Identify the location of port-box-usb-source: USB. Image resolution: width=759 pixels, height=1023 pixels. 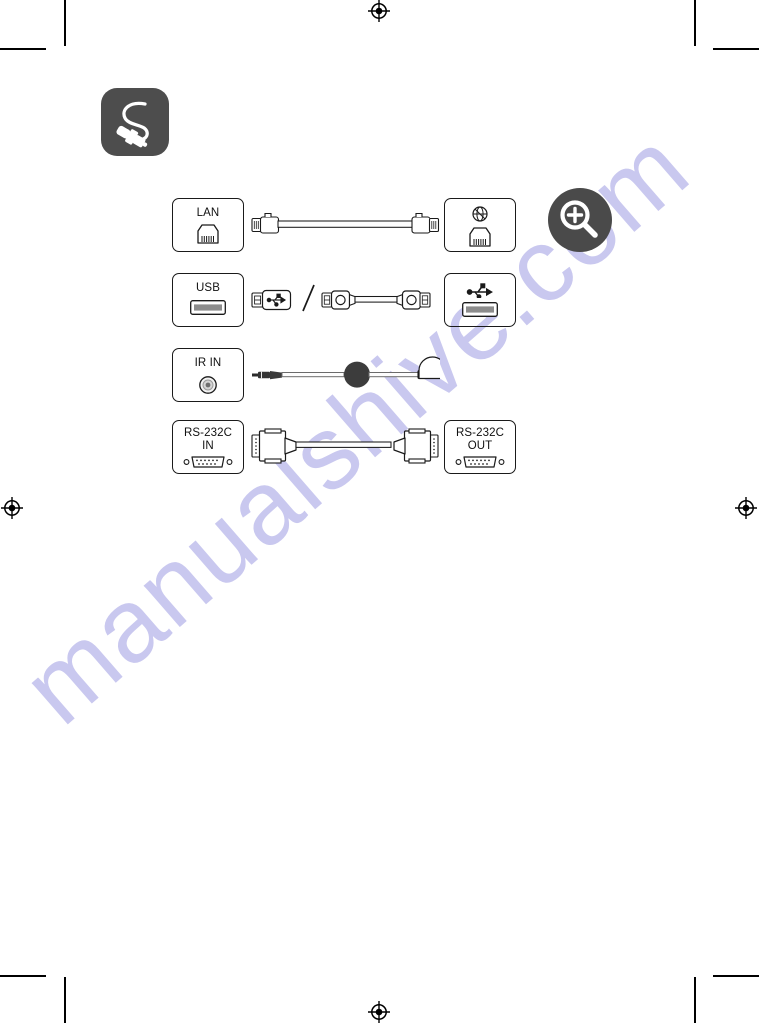
(208, 300).